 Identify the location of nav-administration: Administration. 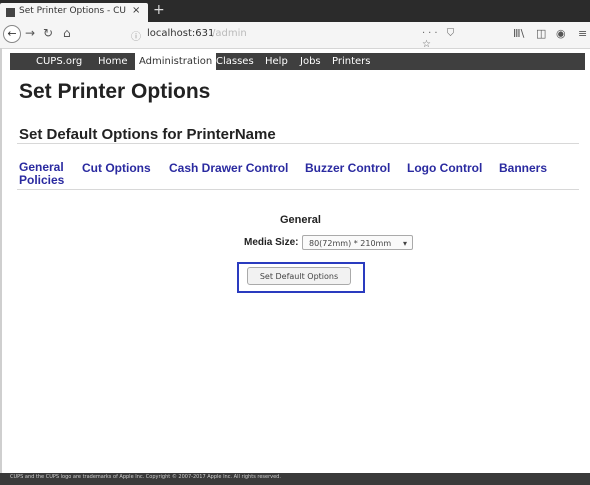
(176, 61).